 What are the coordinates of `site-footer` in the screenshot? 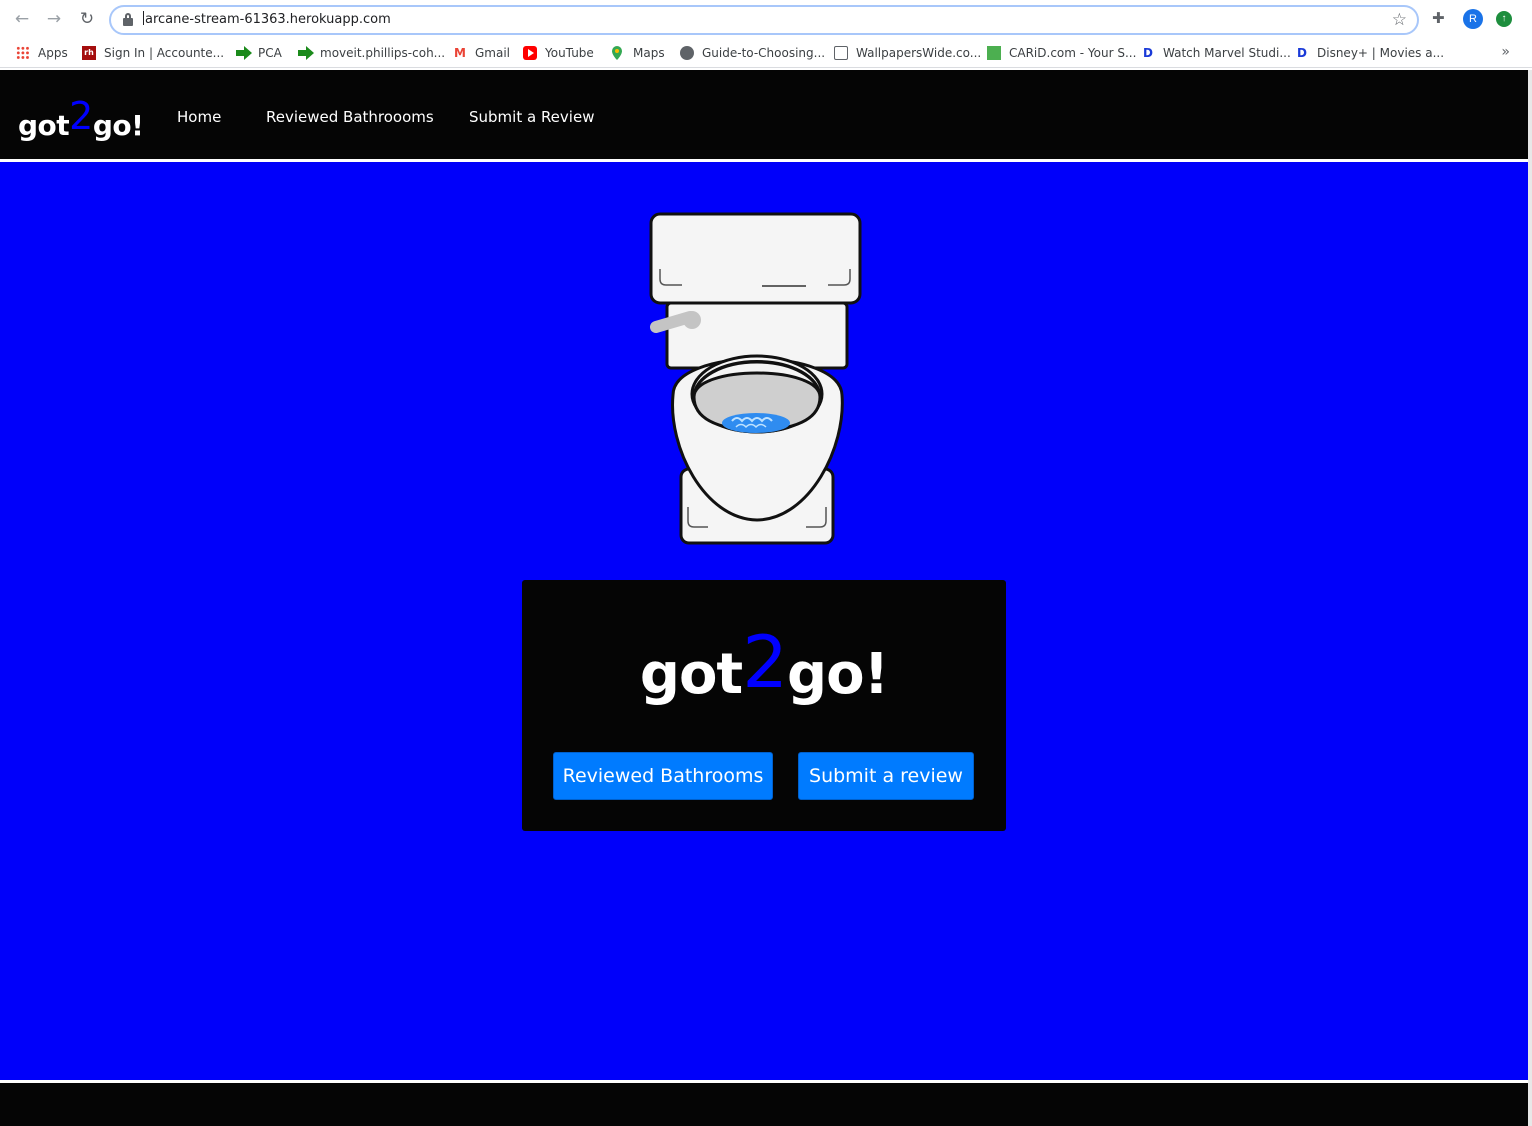 It's located at (764, 1103).